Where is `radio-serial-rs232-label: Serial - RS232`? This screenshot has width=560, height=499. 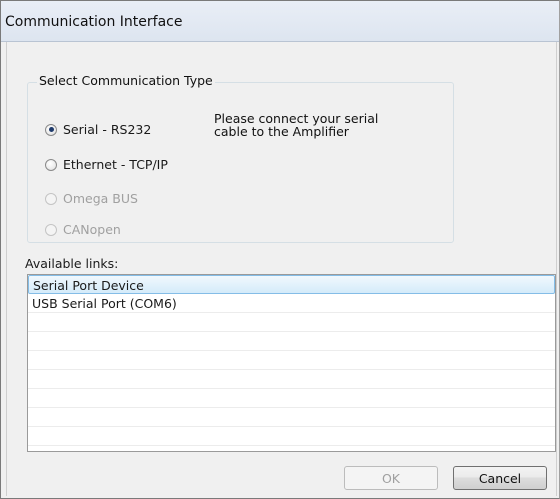 radio-serial-rs232-label: Serial - RS232 is located at coordinates (107, 129).